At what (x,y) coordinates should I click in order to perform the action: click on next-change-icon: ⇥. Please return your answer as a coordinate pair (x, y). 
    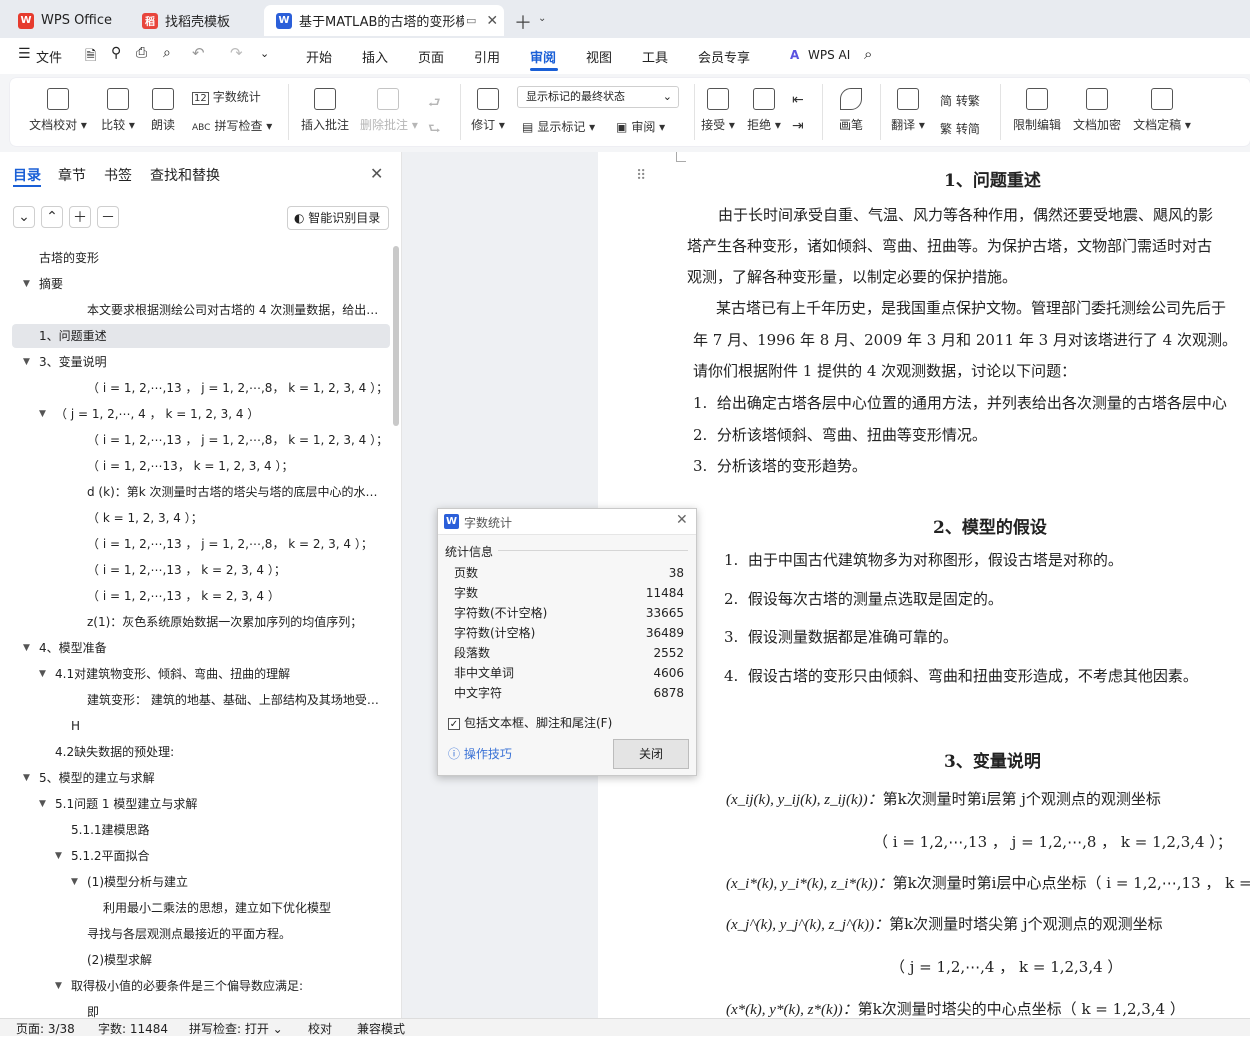
    Looking at the image, I should click on (798, 126).